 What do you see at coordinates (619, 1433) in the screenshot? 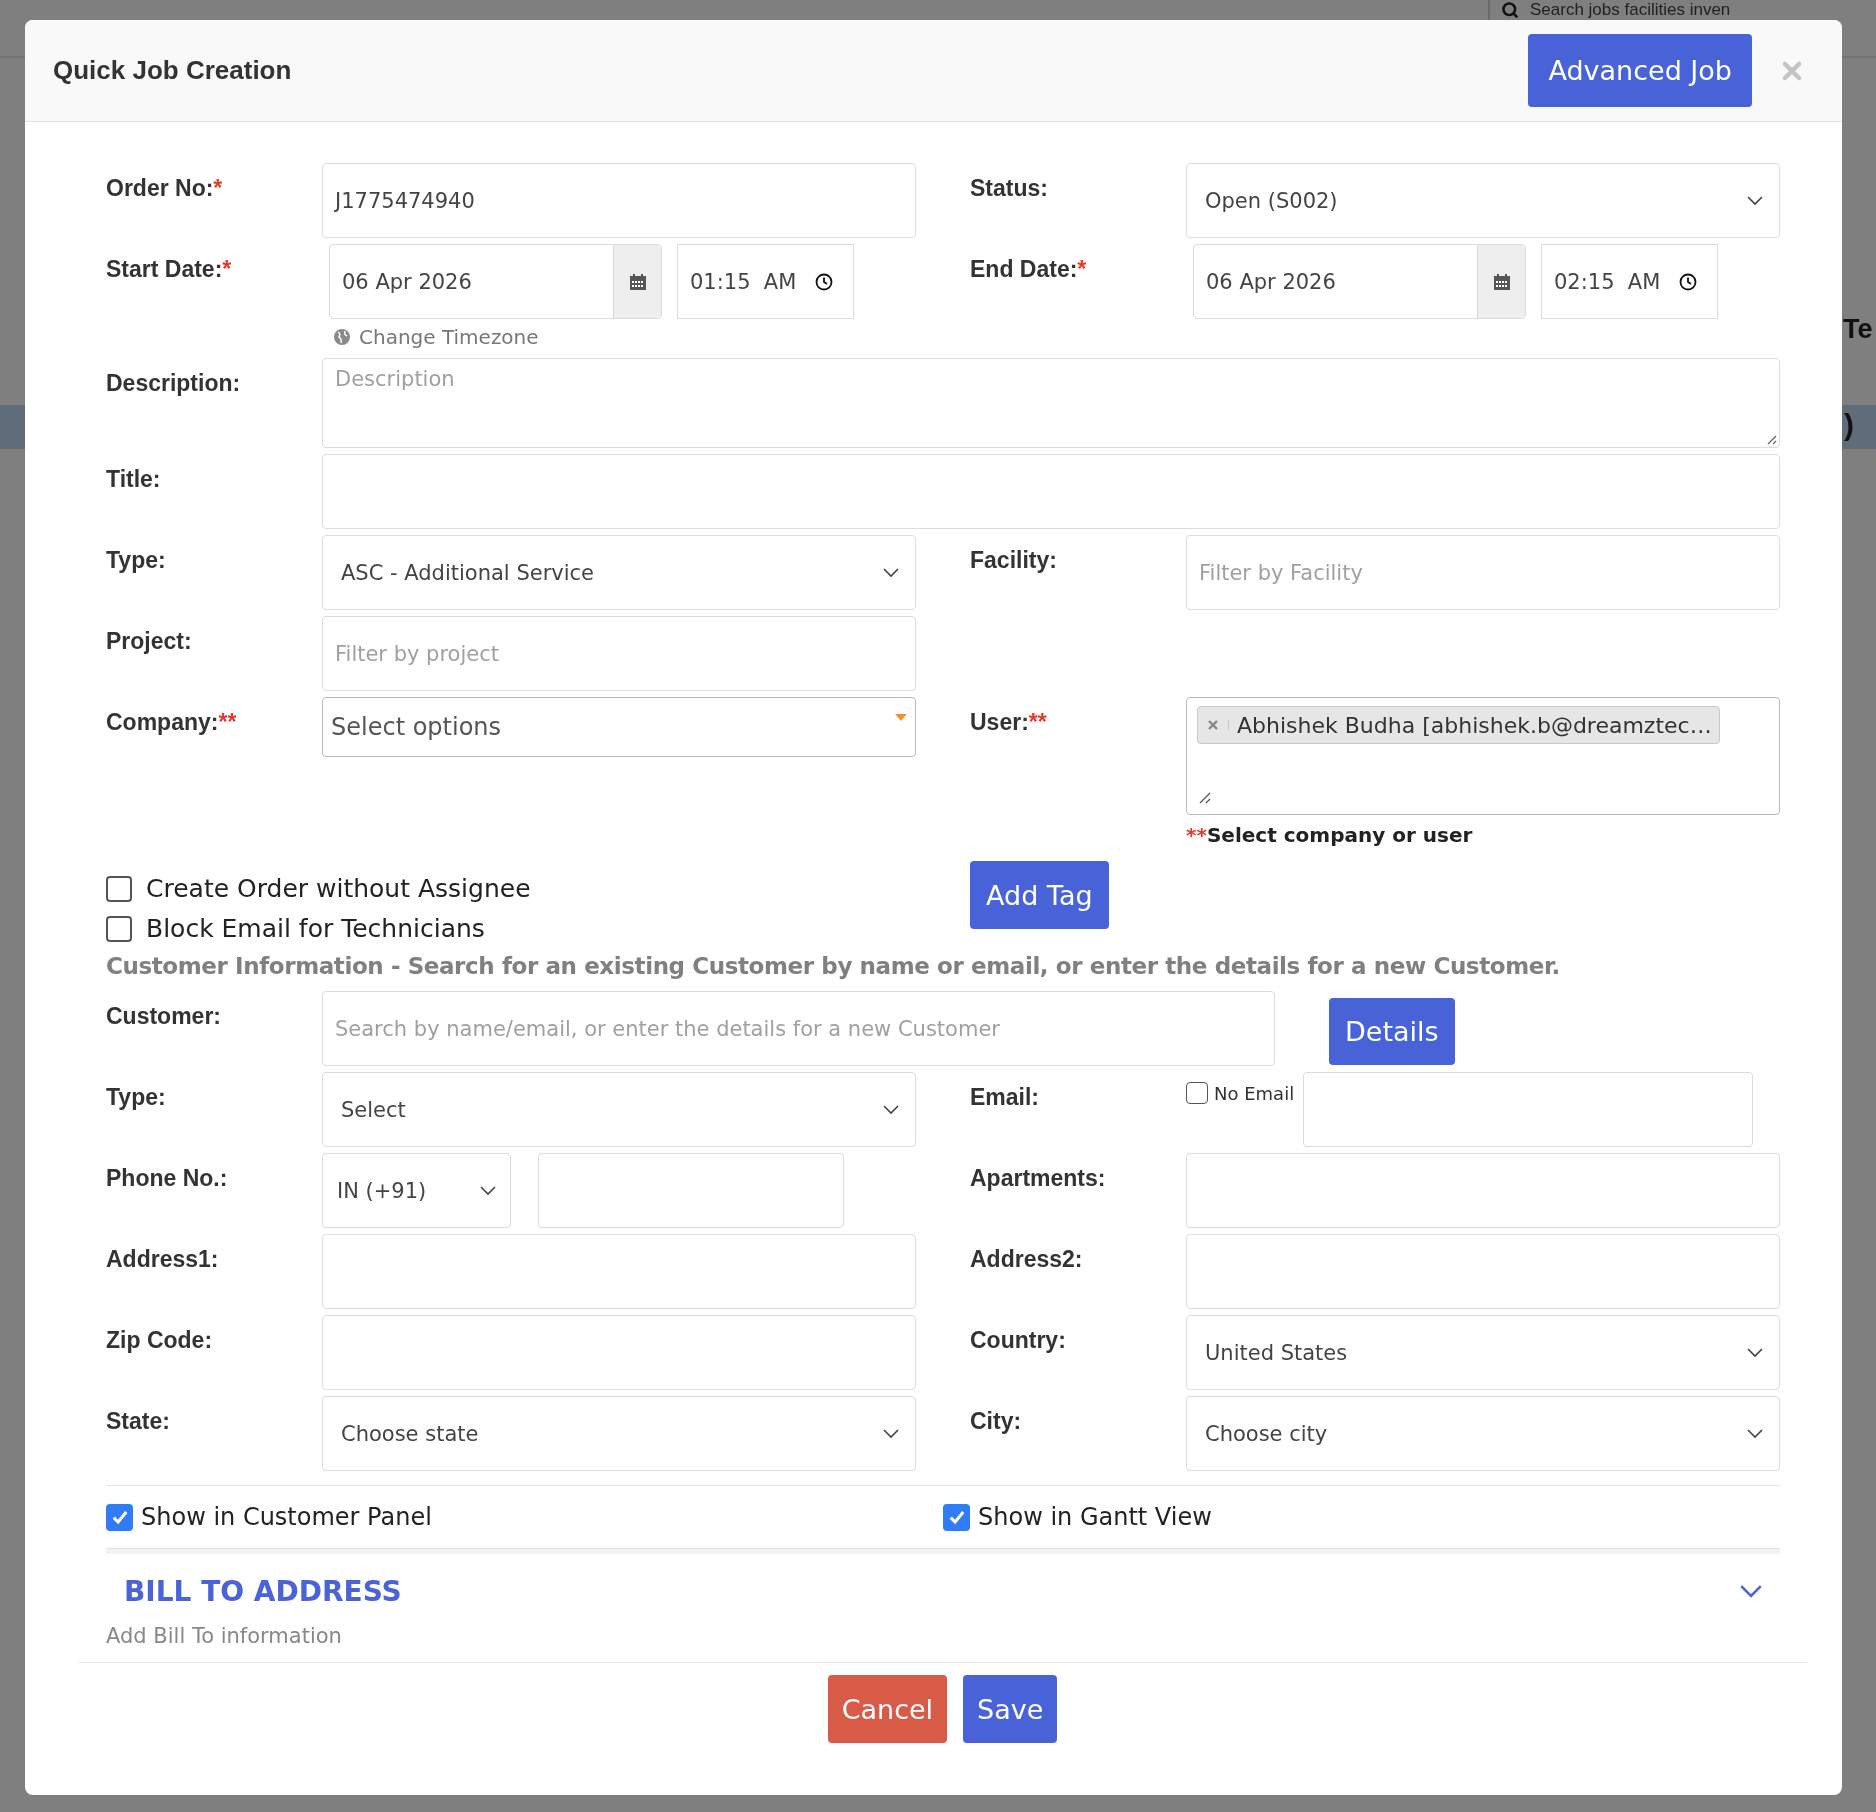
I see `select-field: Choose state` at bounding box center [619, 1433].